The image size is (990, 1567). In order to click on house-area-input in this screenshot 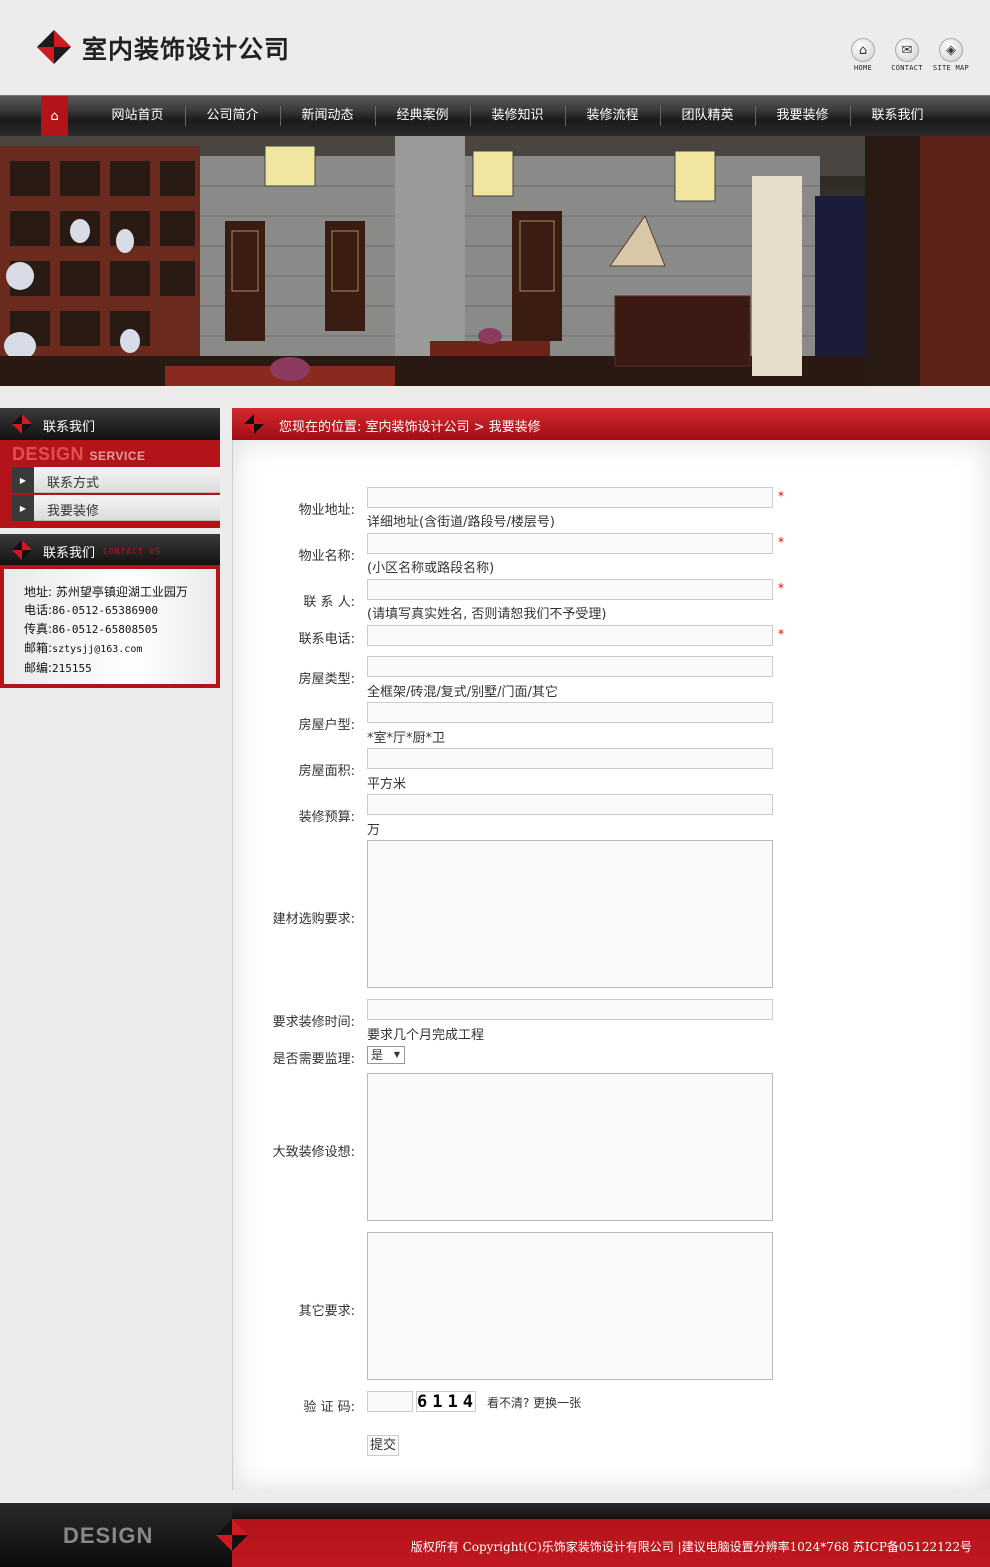, I will do `click(570, 758)`.